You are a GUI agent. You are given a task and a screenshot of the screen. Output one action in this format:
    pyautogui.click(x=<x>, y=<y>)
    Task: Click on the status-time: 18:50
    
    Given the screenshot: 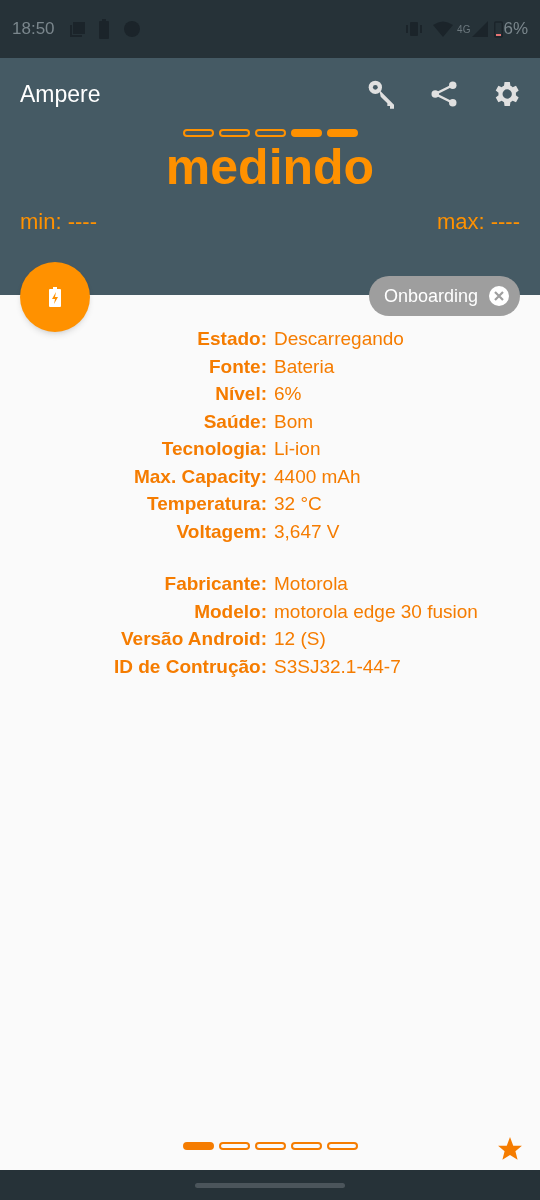 What is the action you would take?
    pyautogui.click(x=33, y=29)
    